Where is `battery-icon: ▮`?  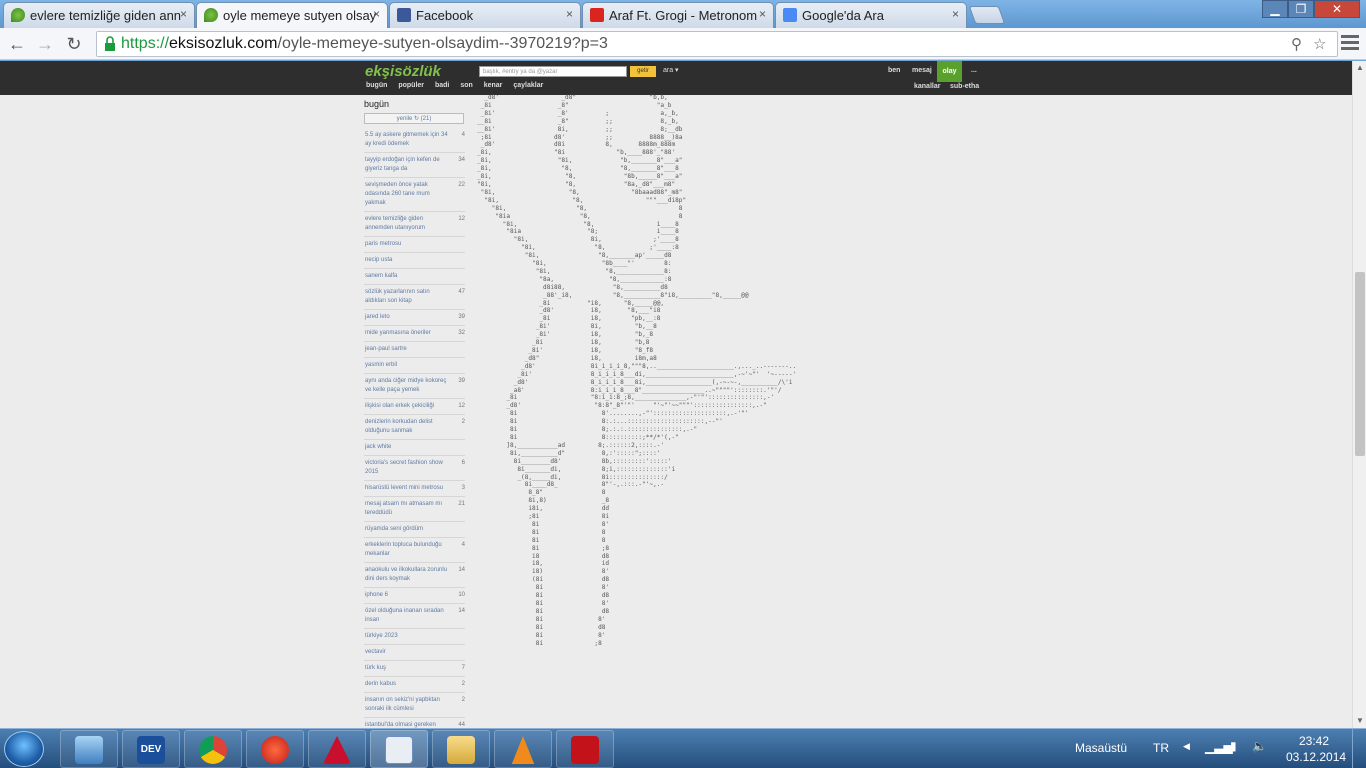
battery-icon: ▮ is located at coordinates (1233, 746).